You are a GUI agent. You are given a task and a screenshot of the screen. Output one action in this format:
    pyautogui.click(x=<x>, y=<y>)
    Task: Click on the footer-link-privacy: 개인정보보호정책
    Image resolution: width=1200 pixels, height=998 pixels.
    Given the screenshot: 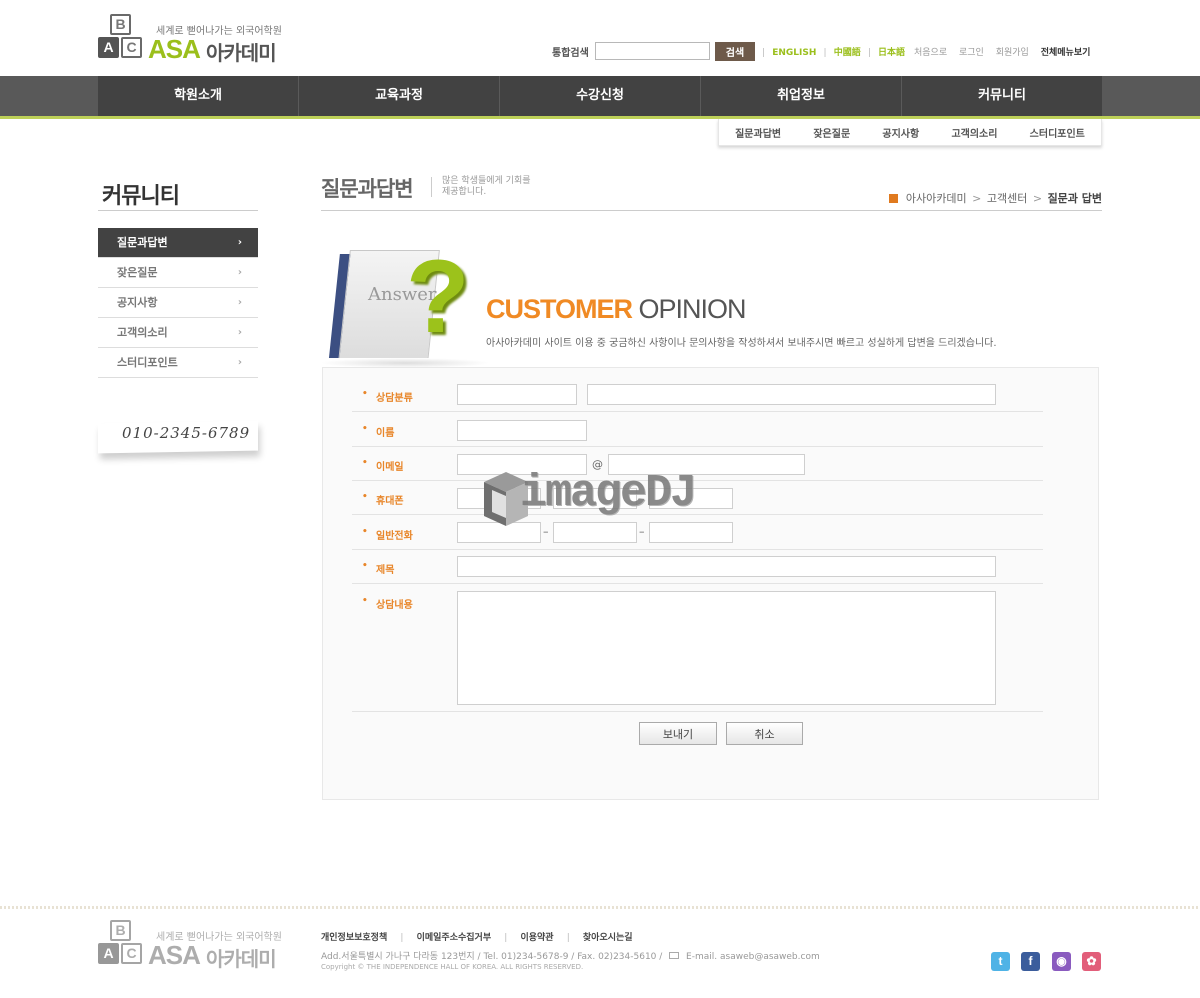 What is the action you would take?
    pyautogui.click(x=354, y=938)
    